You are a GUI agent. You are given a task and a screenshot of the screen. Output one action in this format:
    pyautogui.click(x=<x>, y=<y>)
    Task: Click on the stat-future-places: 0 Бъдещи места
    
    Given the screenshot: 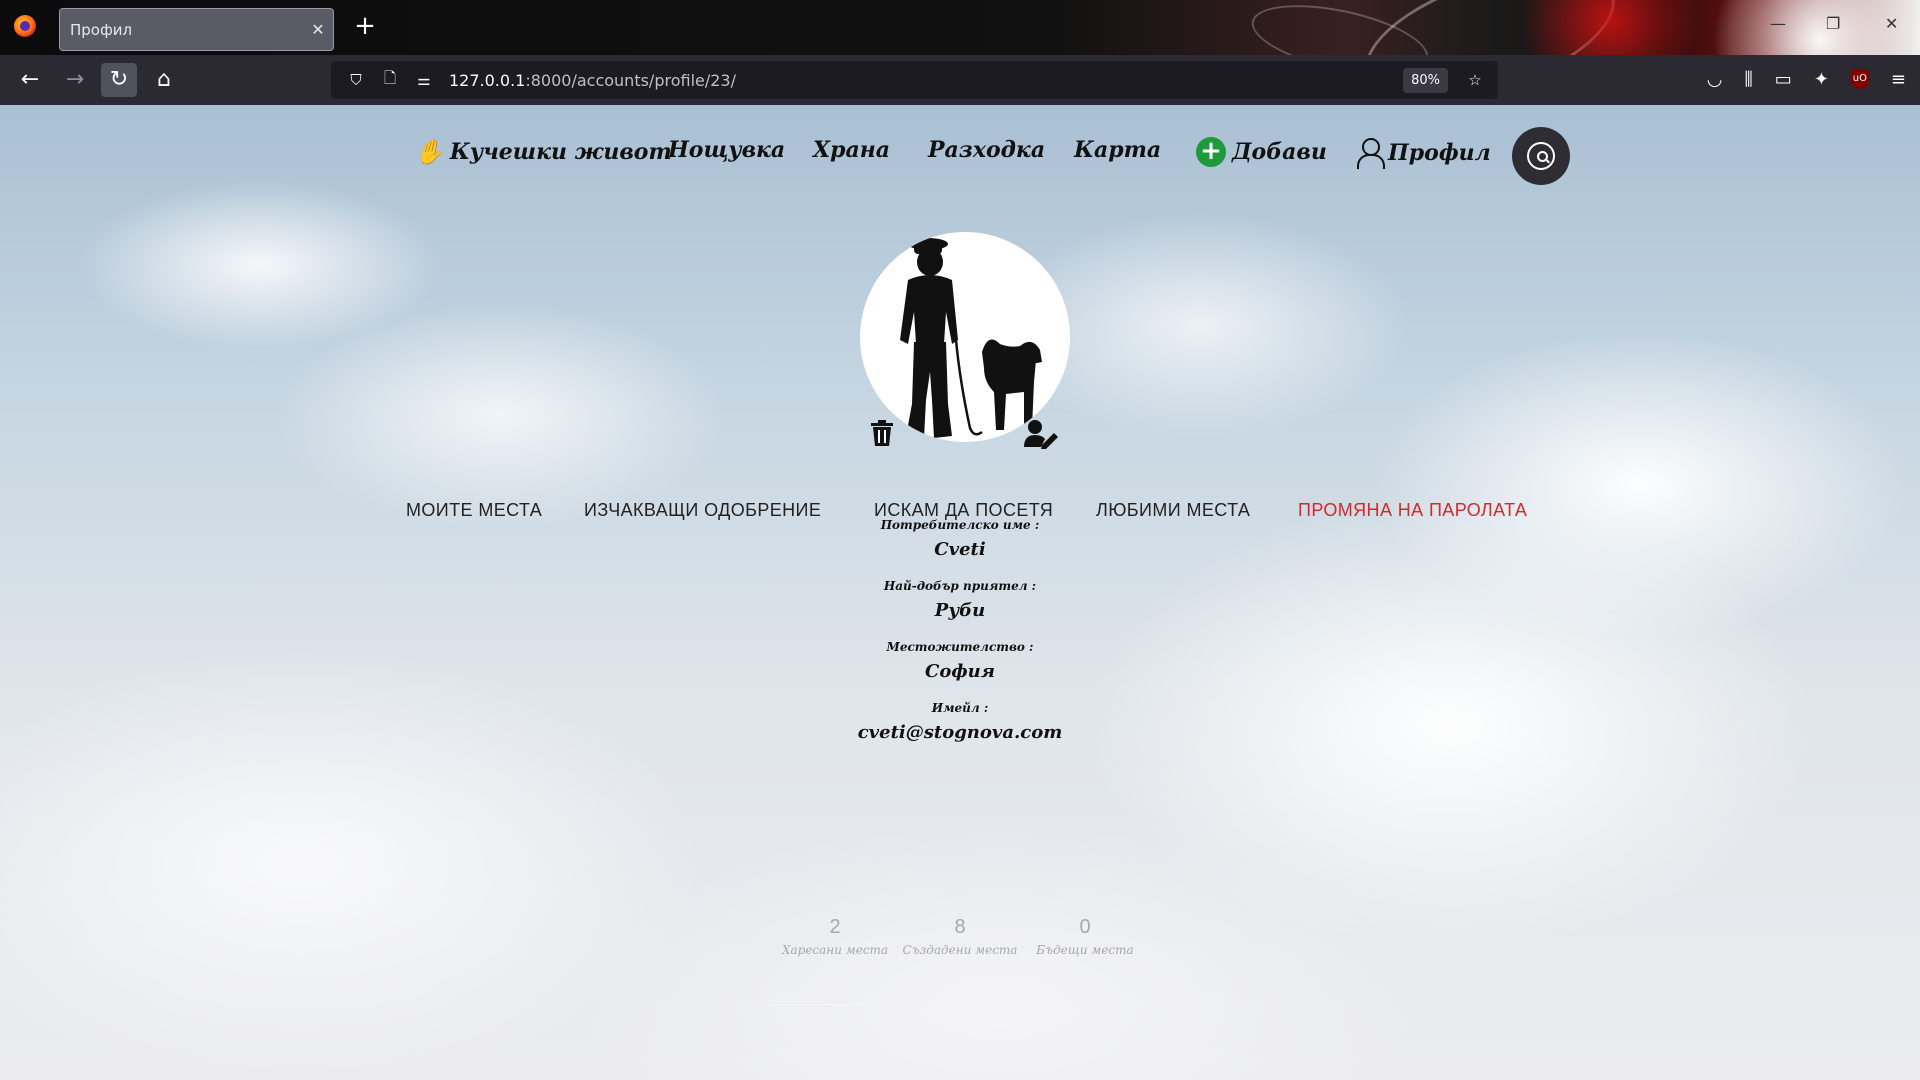 What is the action you would take?
    pyautogui.click(x=1085, y=936)
    